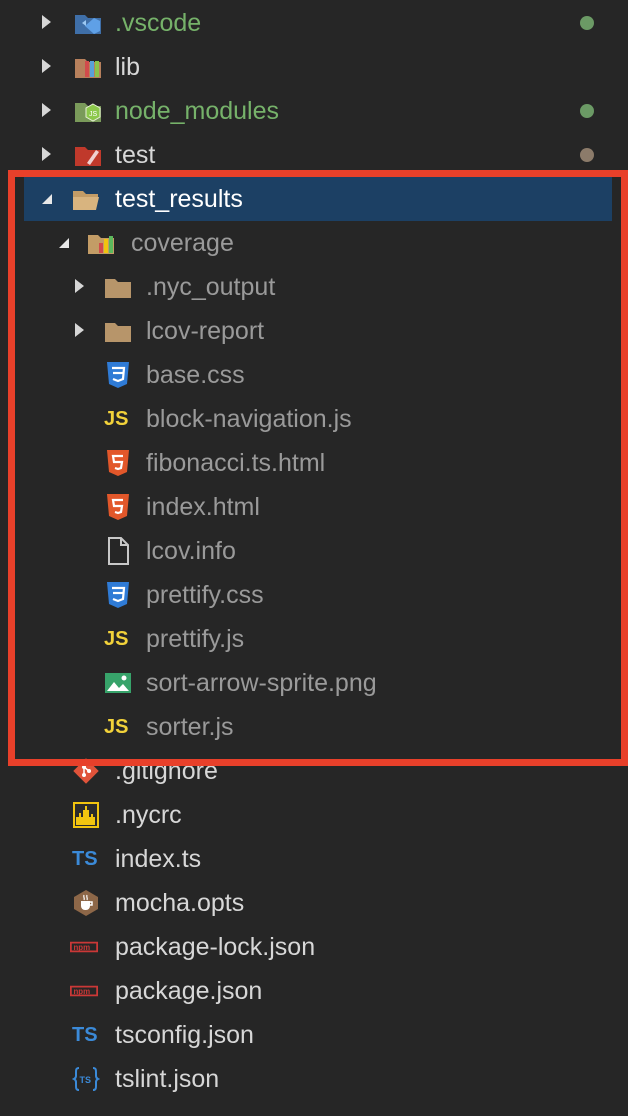  What do you see at coordinates (135, 155) in the screenshot?
I see `tree-item-label: test` at bounding box center [135, 155].